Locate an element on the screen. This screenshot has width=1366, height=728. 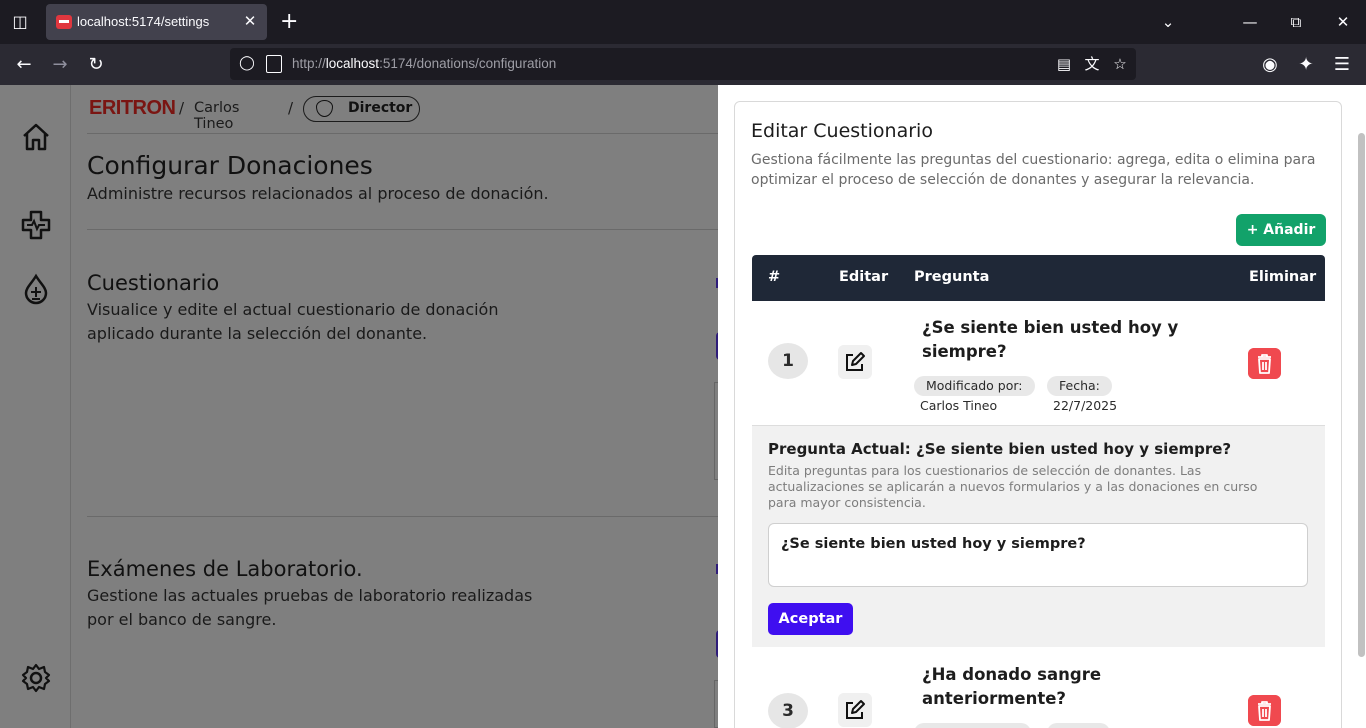
menu-icon: ☰ is located at coordinates (1342, 65).